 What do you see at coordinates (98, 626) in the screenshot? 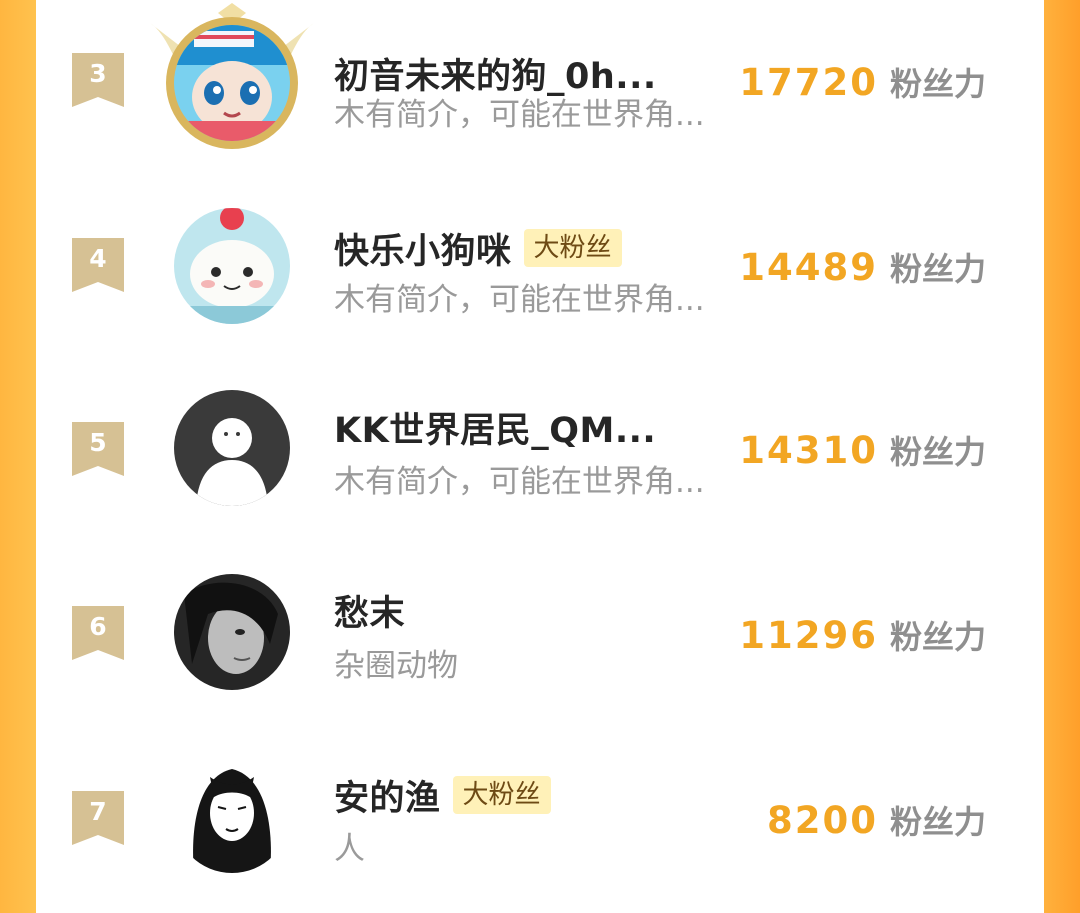
I see `rank-number: 6` at bounding box center [98, 626].